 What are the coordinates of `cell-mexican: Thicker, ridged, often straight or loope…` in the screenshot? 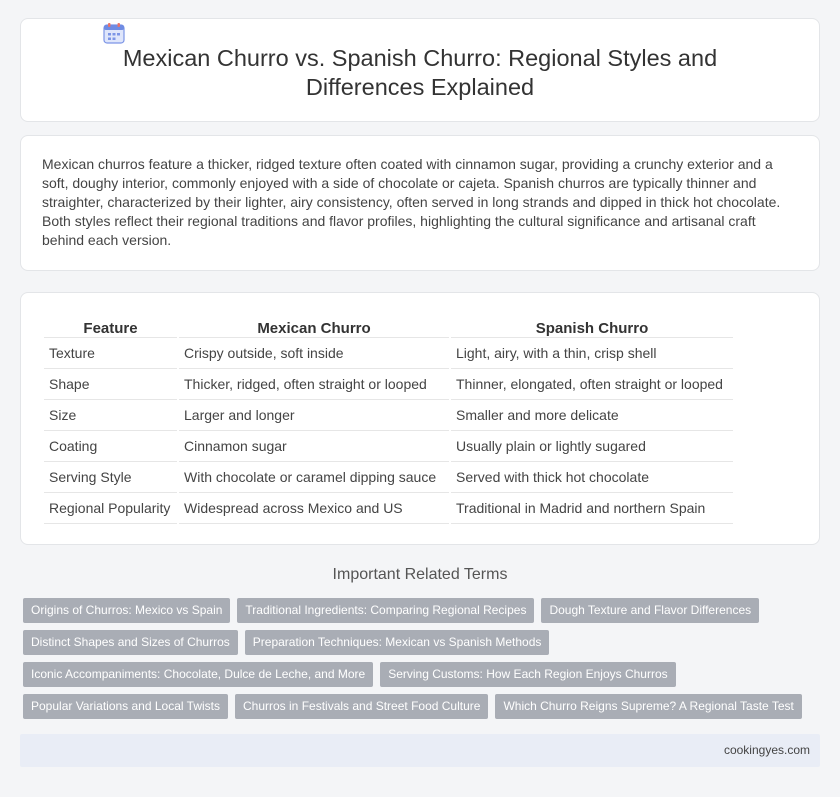 It's located at (314, 384).